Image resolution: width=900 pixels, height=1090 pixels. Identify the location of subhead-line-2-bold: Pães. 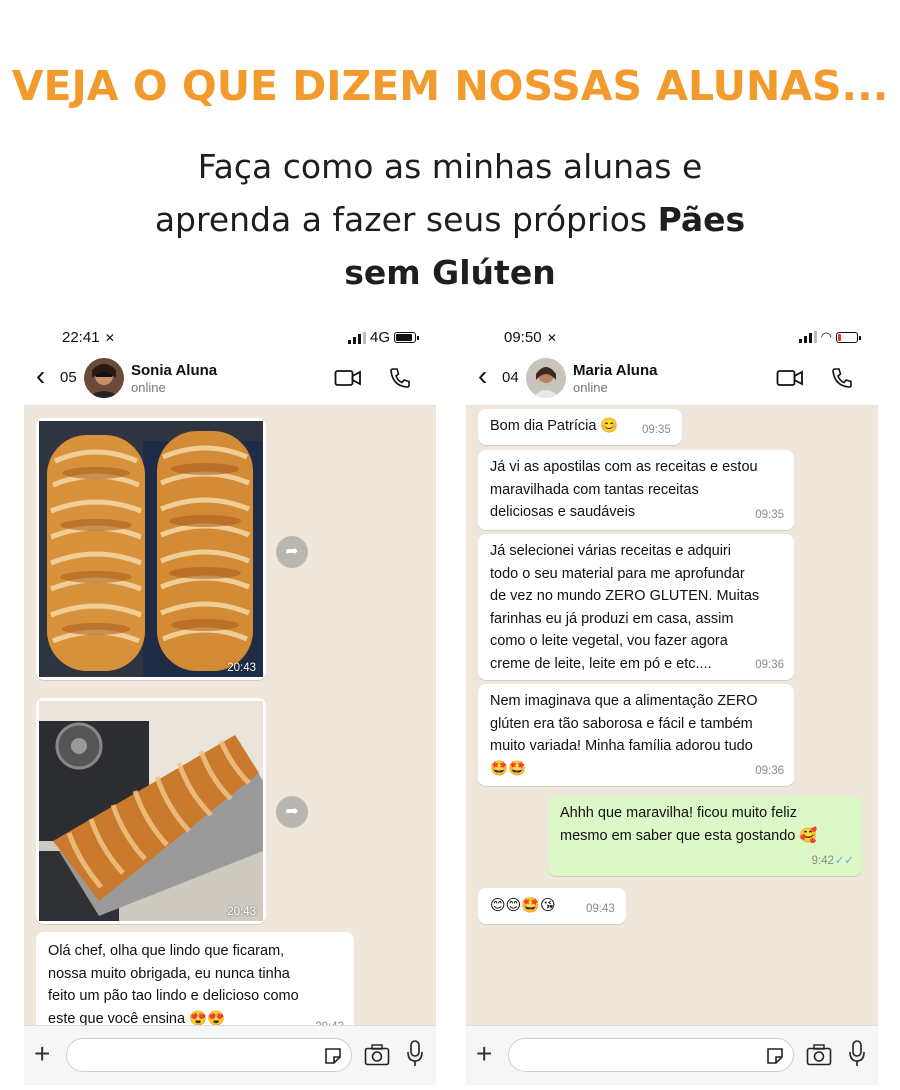
(701, 219).